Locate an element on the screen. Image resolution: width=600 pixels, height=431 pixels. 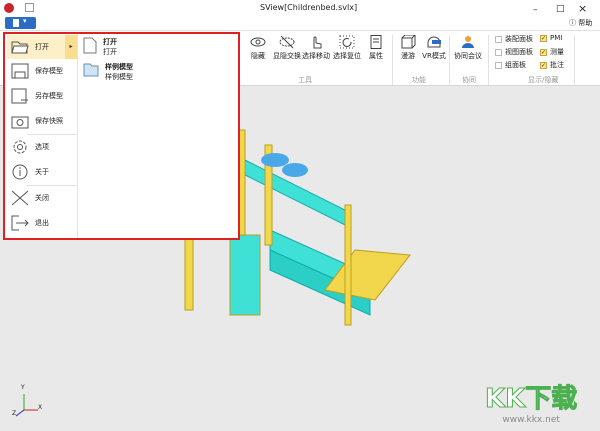
vr-mode-label: VR模式 is located at coordinates (434, 56).